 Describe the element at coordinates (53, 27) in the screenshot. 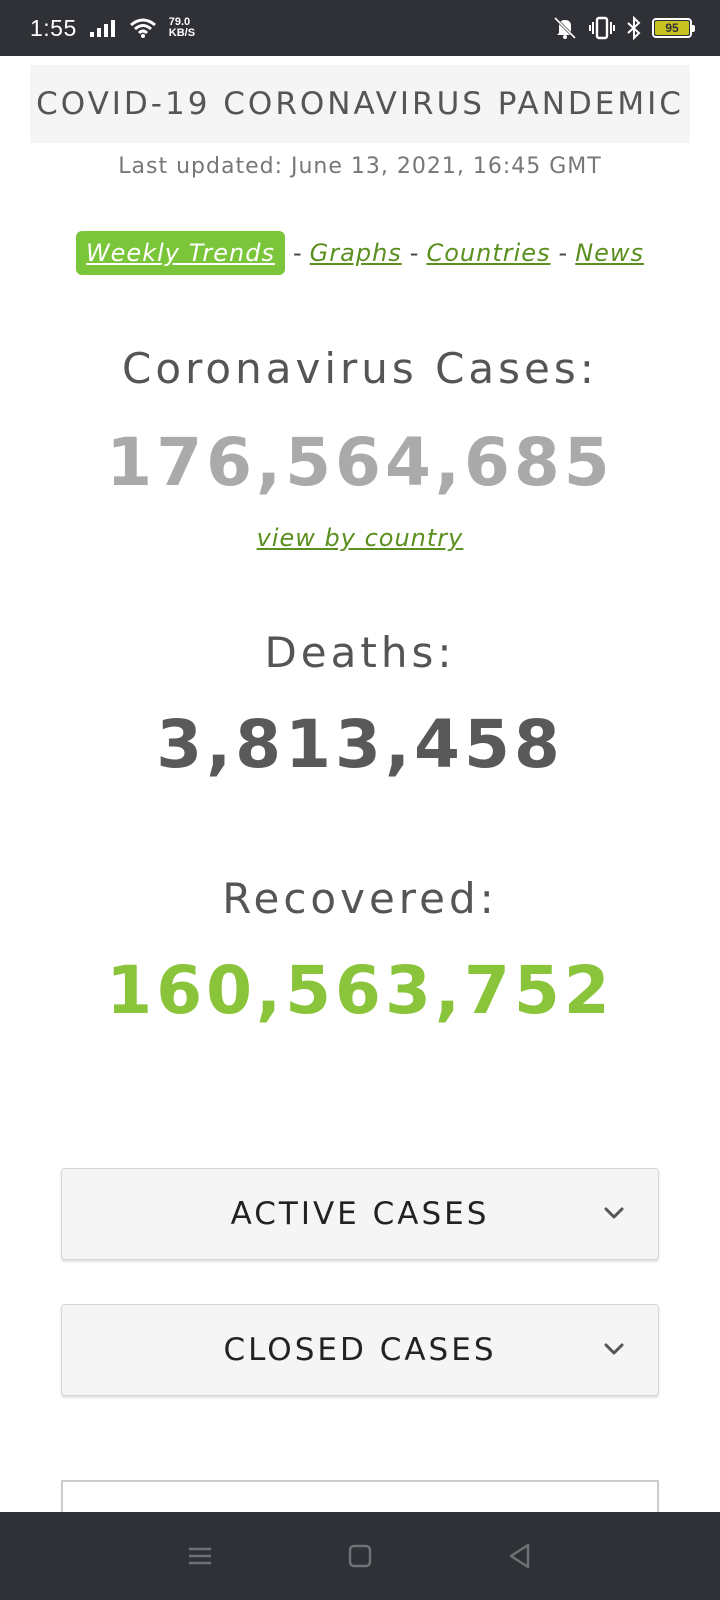

I see `status-time: 1:55` at that location.